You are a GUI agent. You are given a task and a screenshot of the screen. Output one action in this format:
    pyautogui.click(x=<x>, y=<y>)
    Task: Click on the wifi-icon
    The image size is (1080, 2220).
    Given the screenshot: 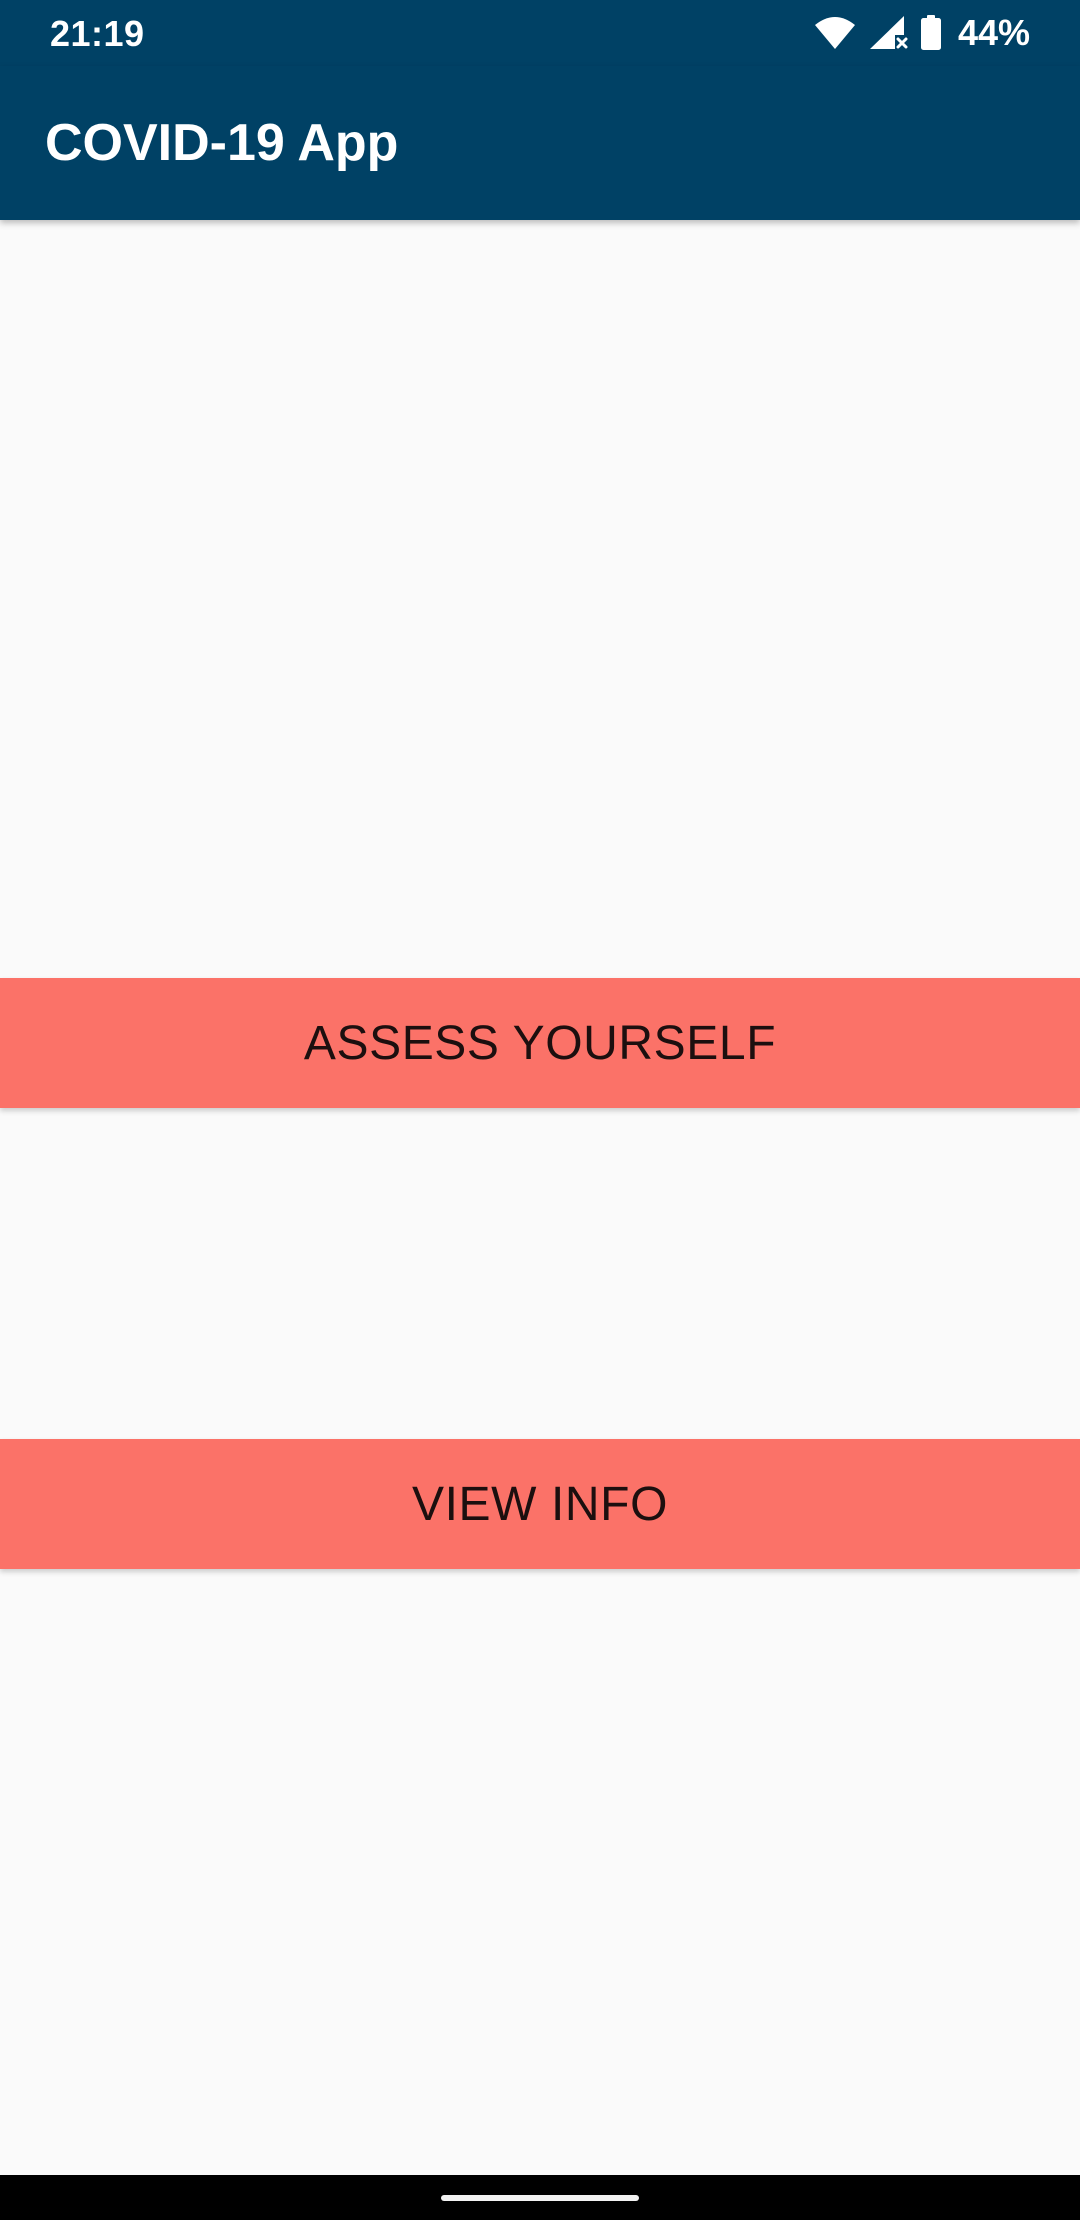 What is the action you would take?
    pyautogui.click(x=835, y=33)
    